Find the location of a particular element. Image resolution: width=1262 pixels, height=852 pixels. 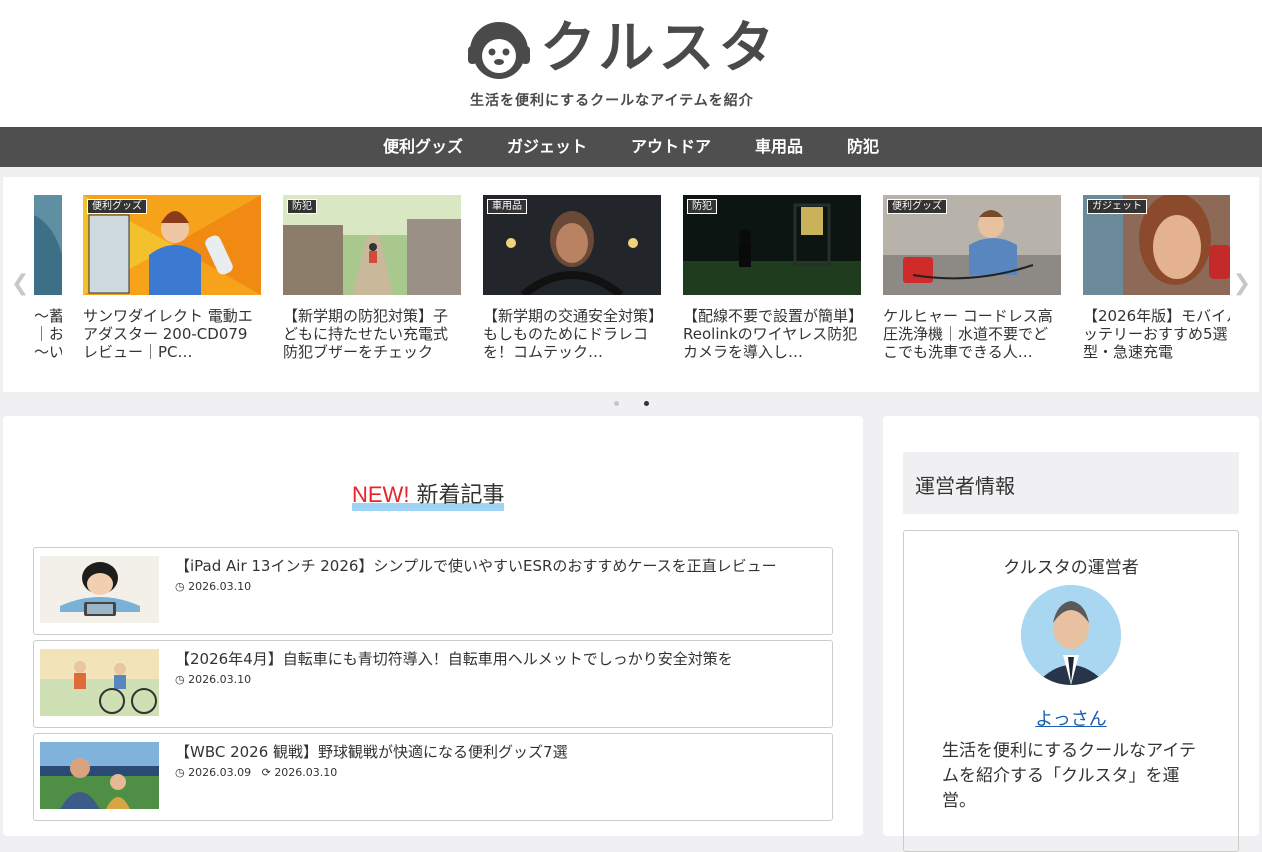

nav-item-car-goods: 車用品 is located at coordinates (779, 147).